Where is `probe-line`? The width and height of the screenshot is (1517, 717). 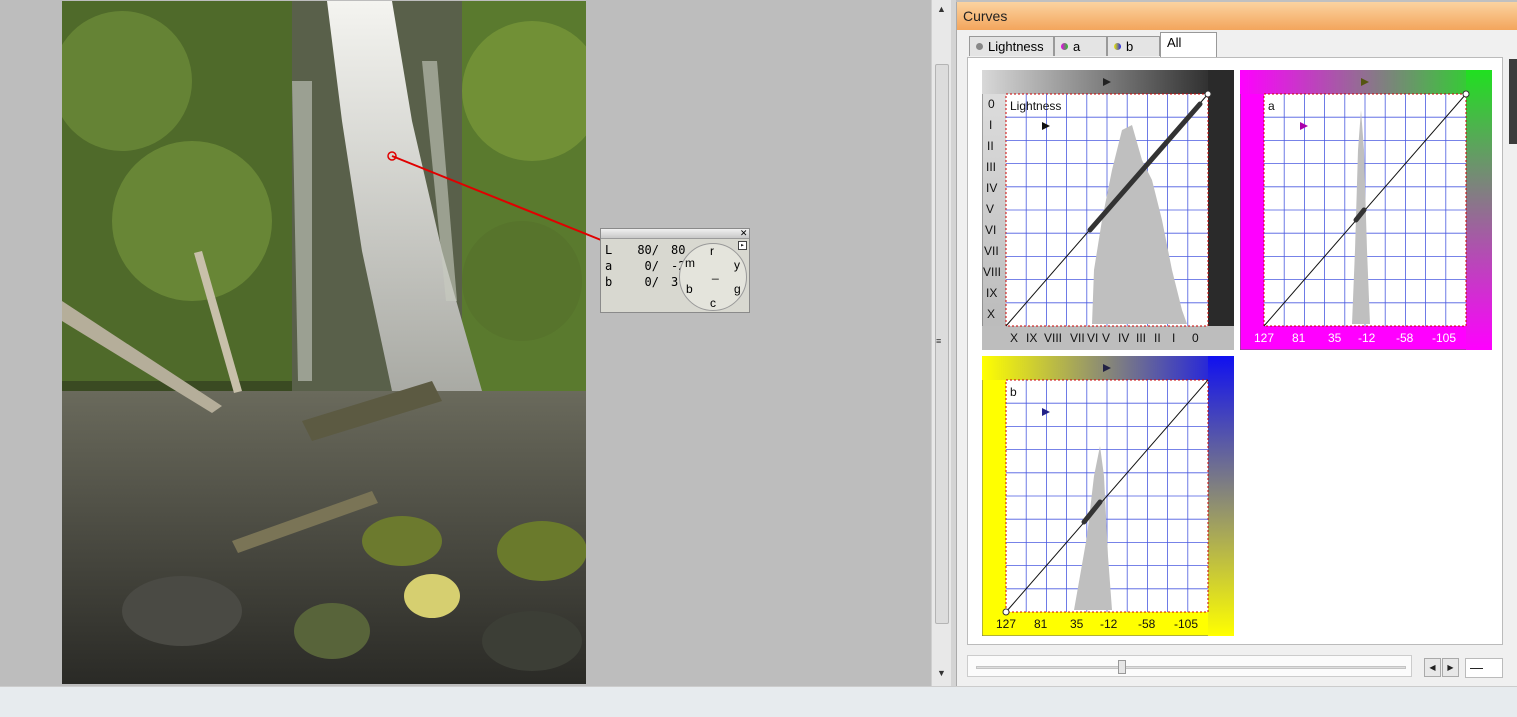 probe-line is located at coordinates (494, 196).